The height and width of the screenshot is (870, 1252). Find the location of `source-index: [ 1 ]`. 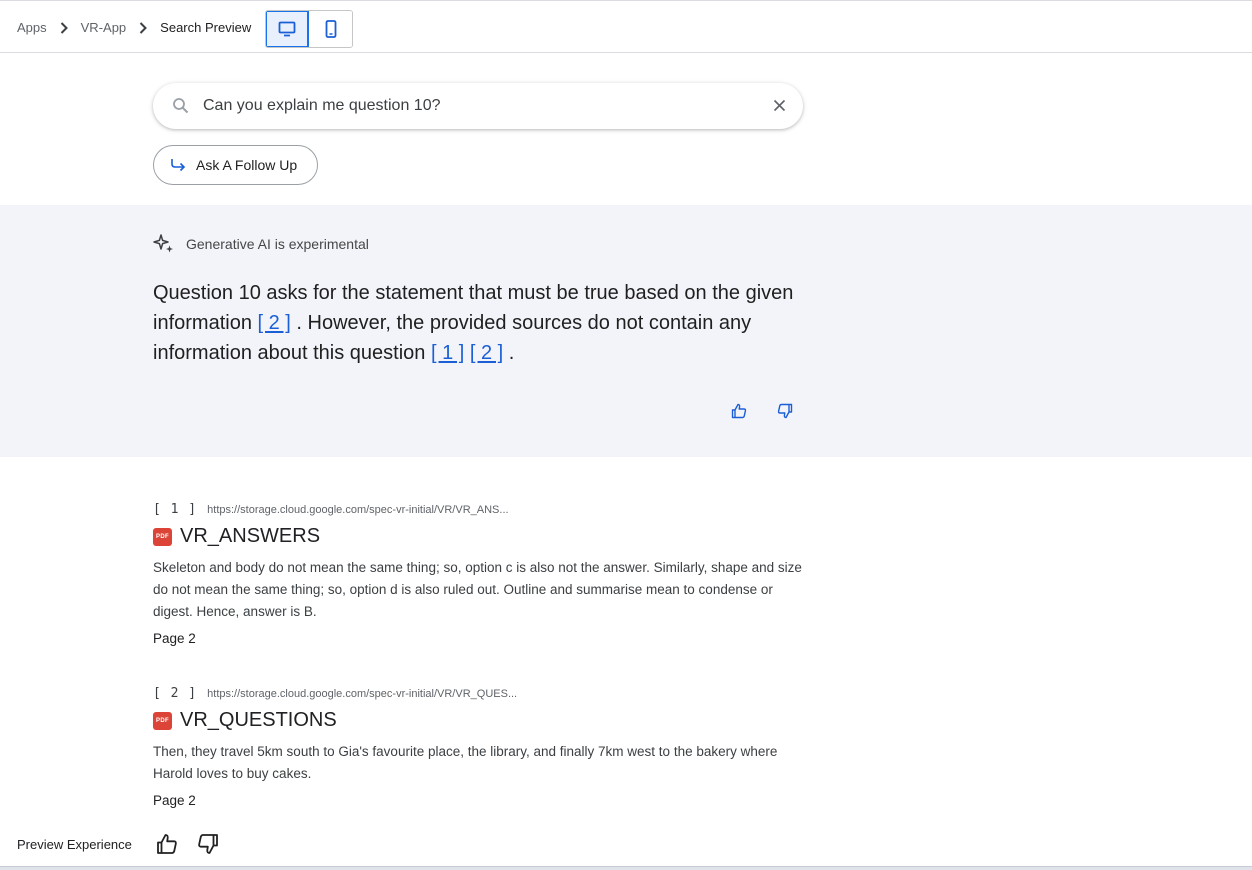

source-index: [ 1 ] is located at coordinates (175, 509).